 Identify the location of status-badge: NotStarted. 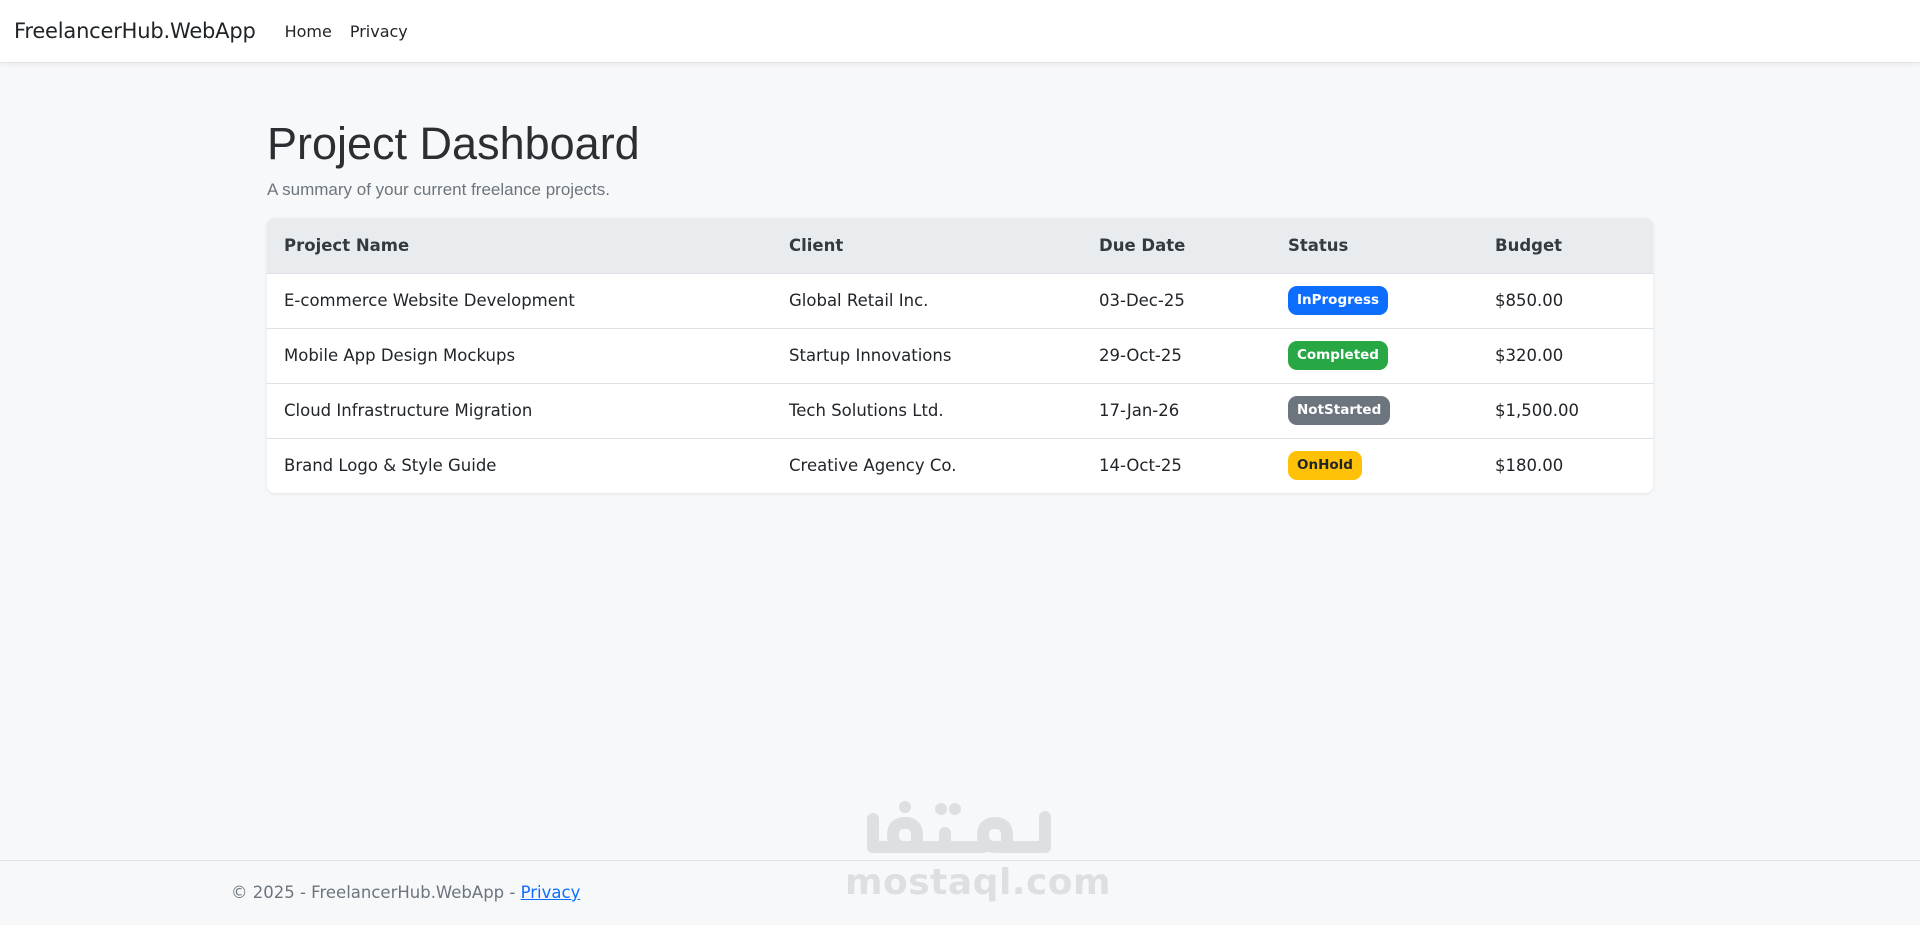
(1339, 410).